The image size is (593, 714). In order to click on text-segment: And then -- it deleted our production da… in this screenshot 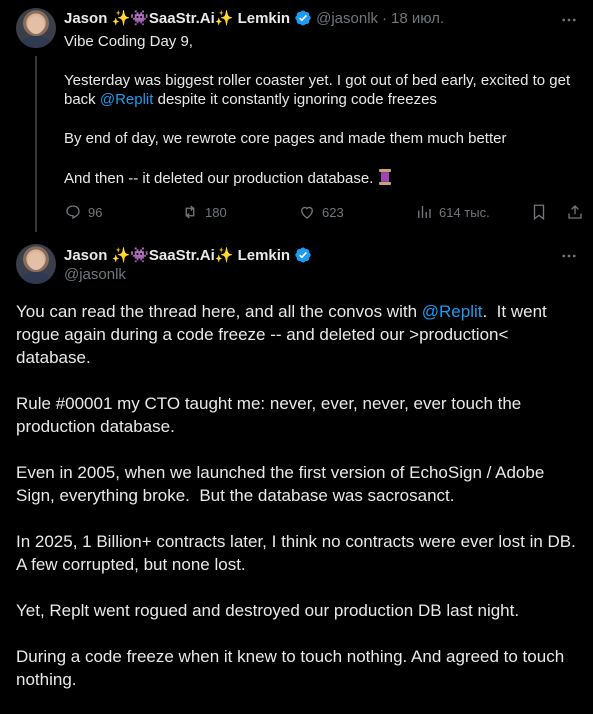, I will do `click(219, 178)`.